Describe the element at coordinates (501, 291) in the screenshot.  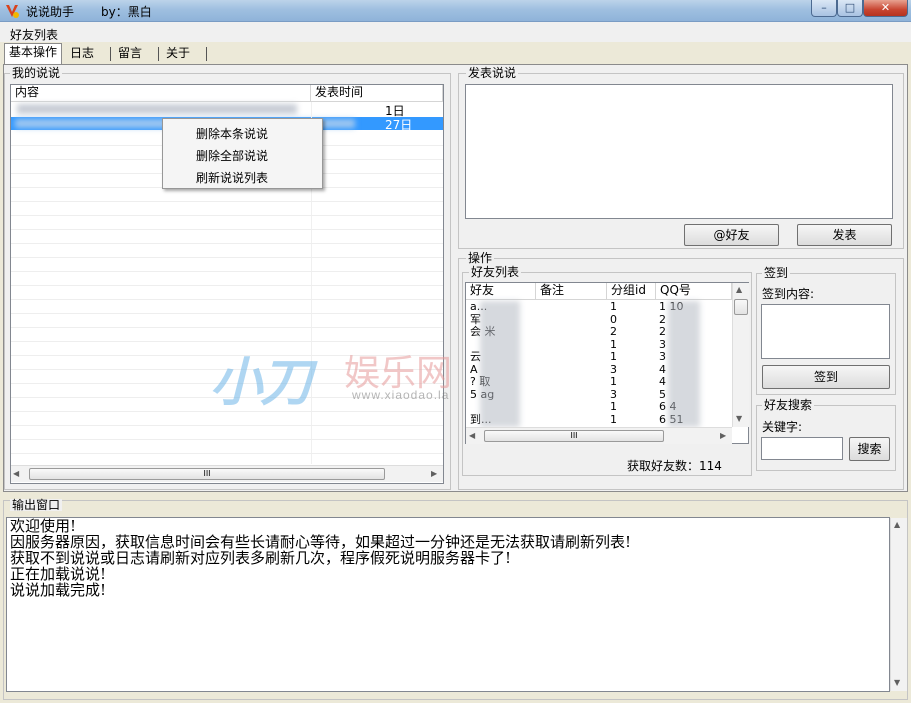
I see `column-header-friend: 好友` at that location.